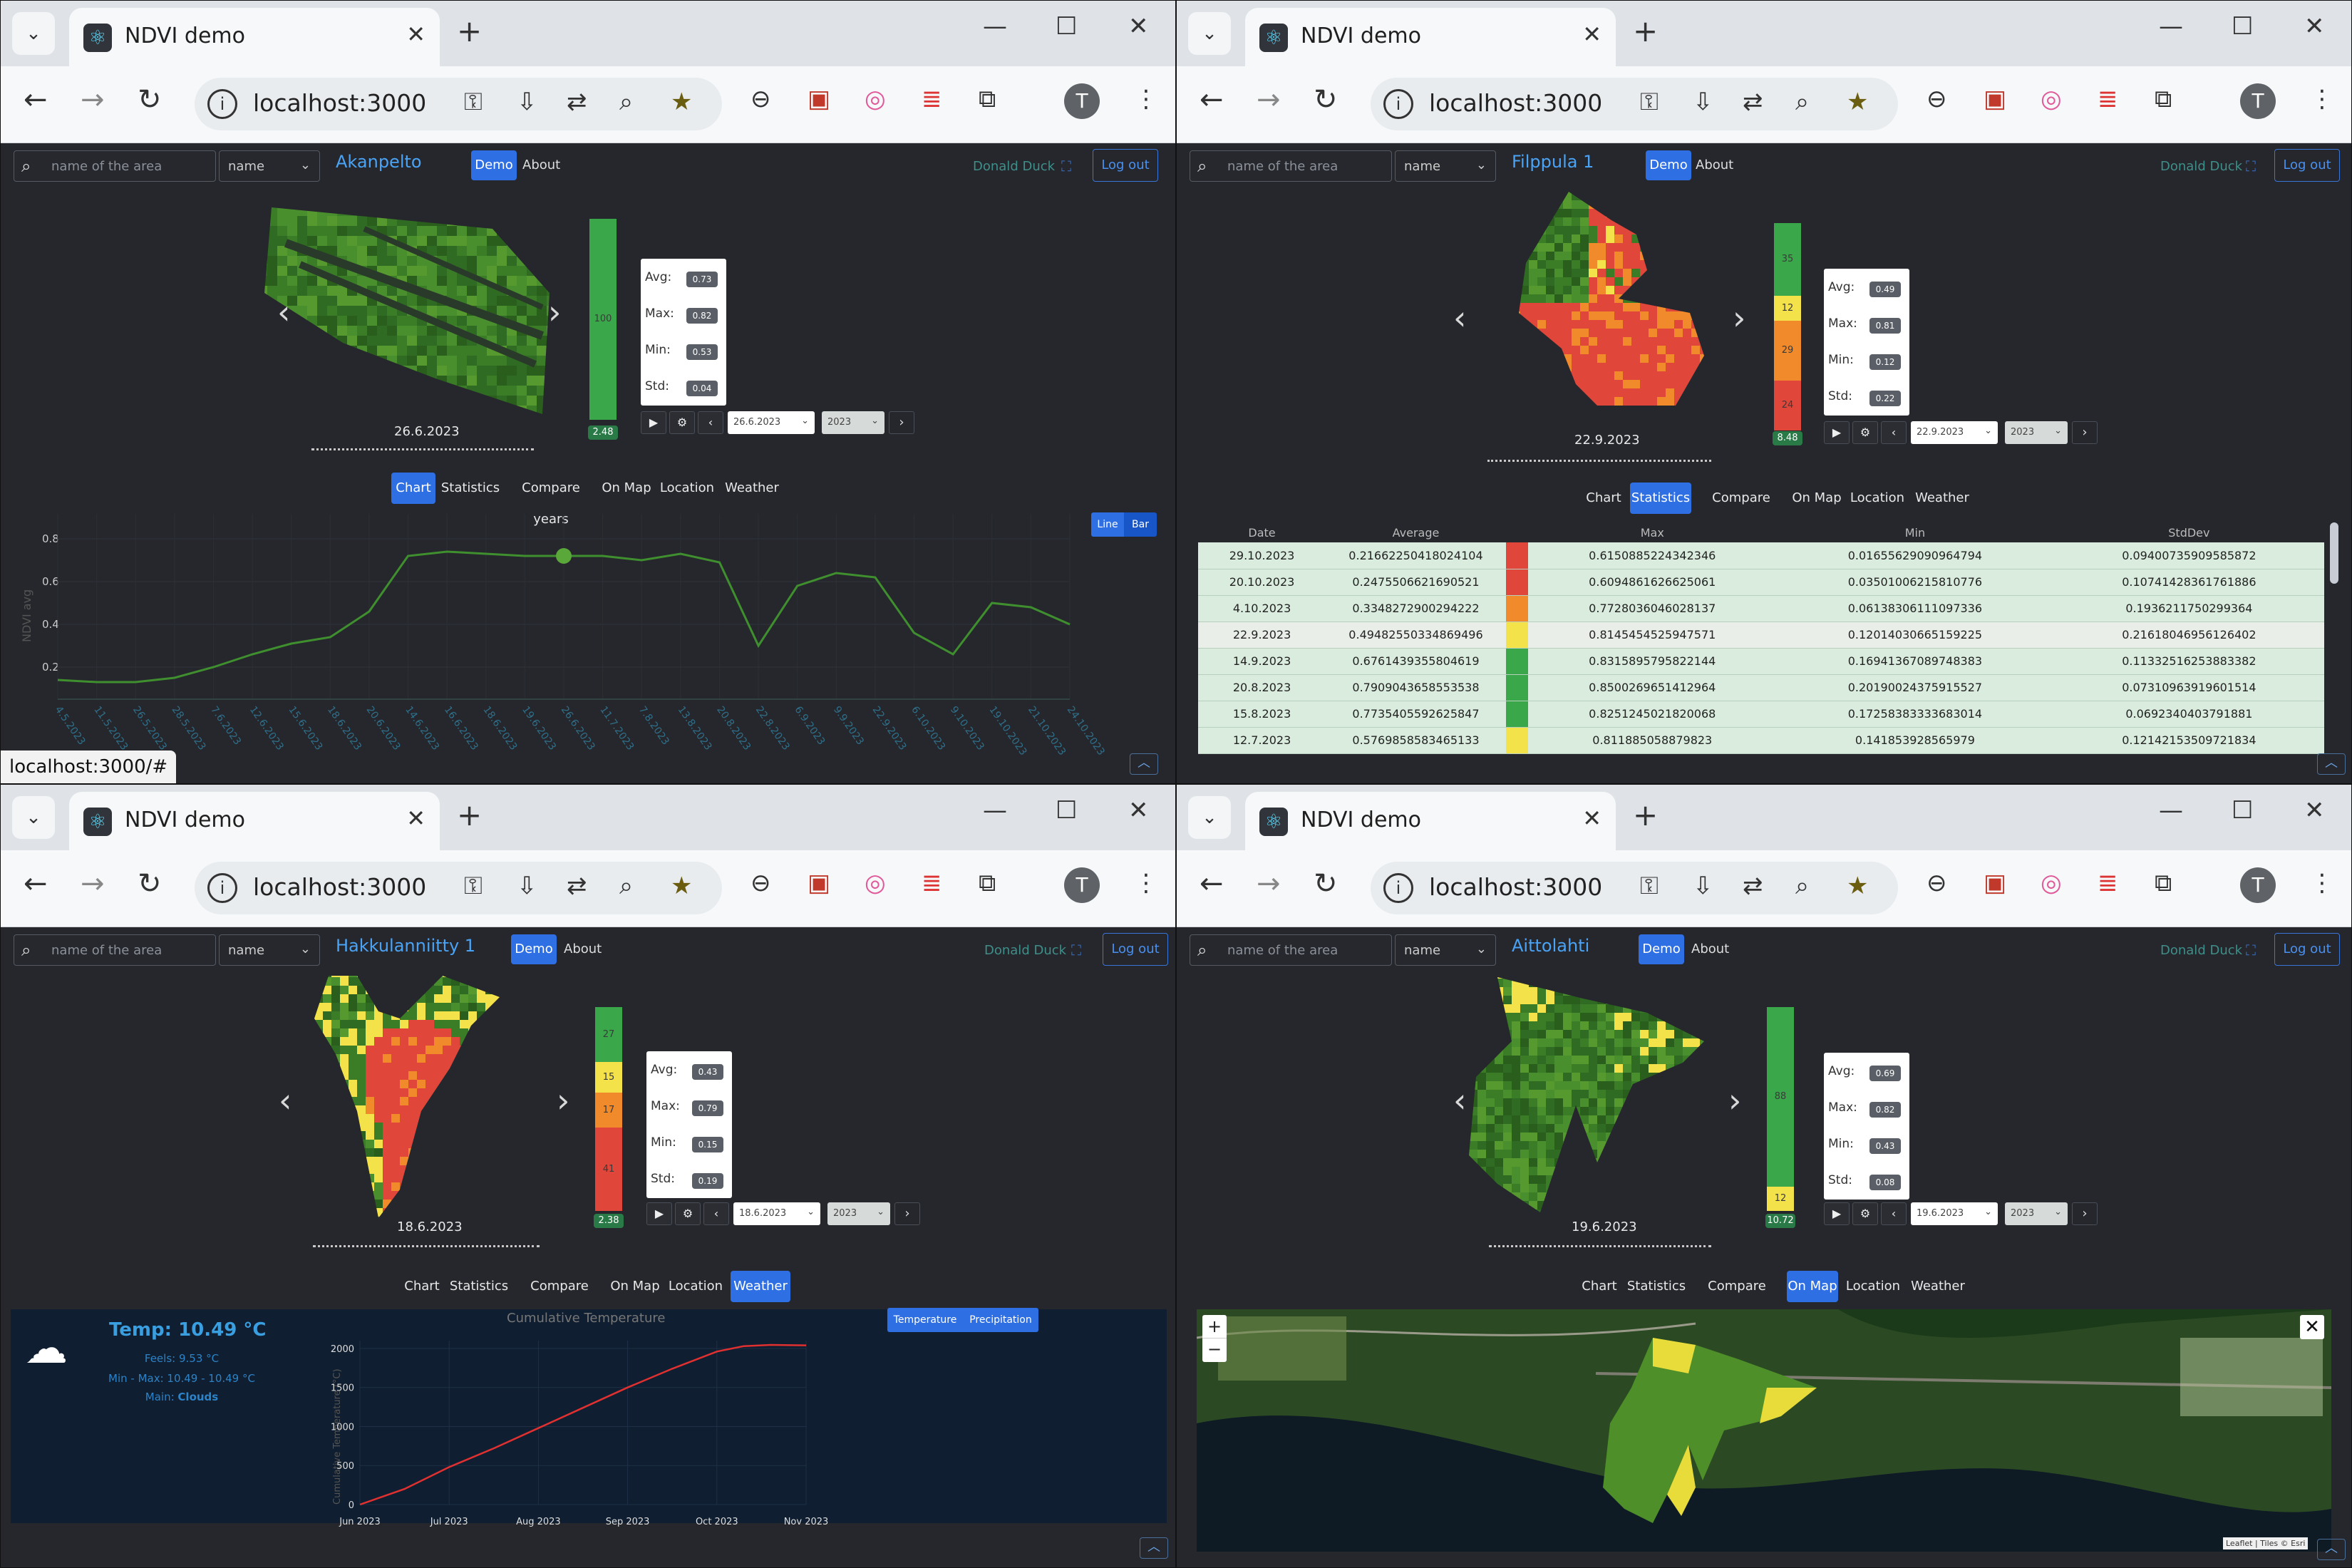 The height and width of the screenshot is (1568, 2352). What do you see at coordinates (2251, 166) in the screenshot?
I see `fullscreen-icon: ⛶` at bounding box center [2251, 166].